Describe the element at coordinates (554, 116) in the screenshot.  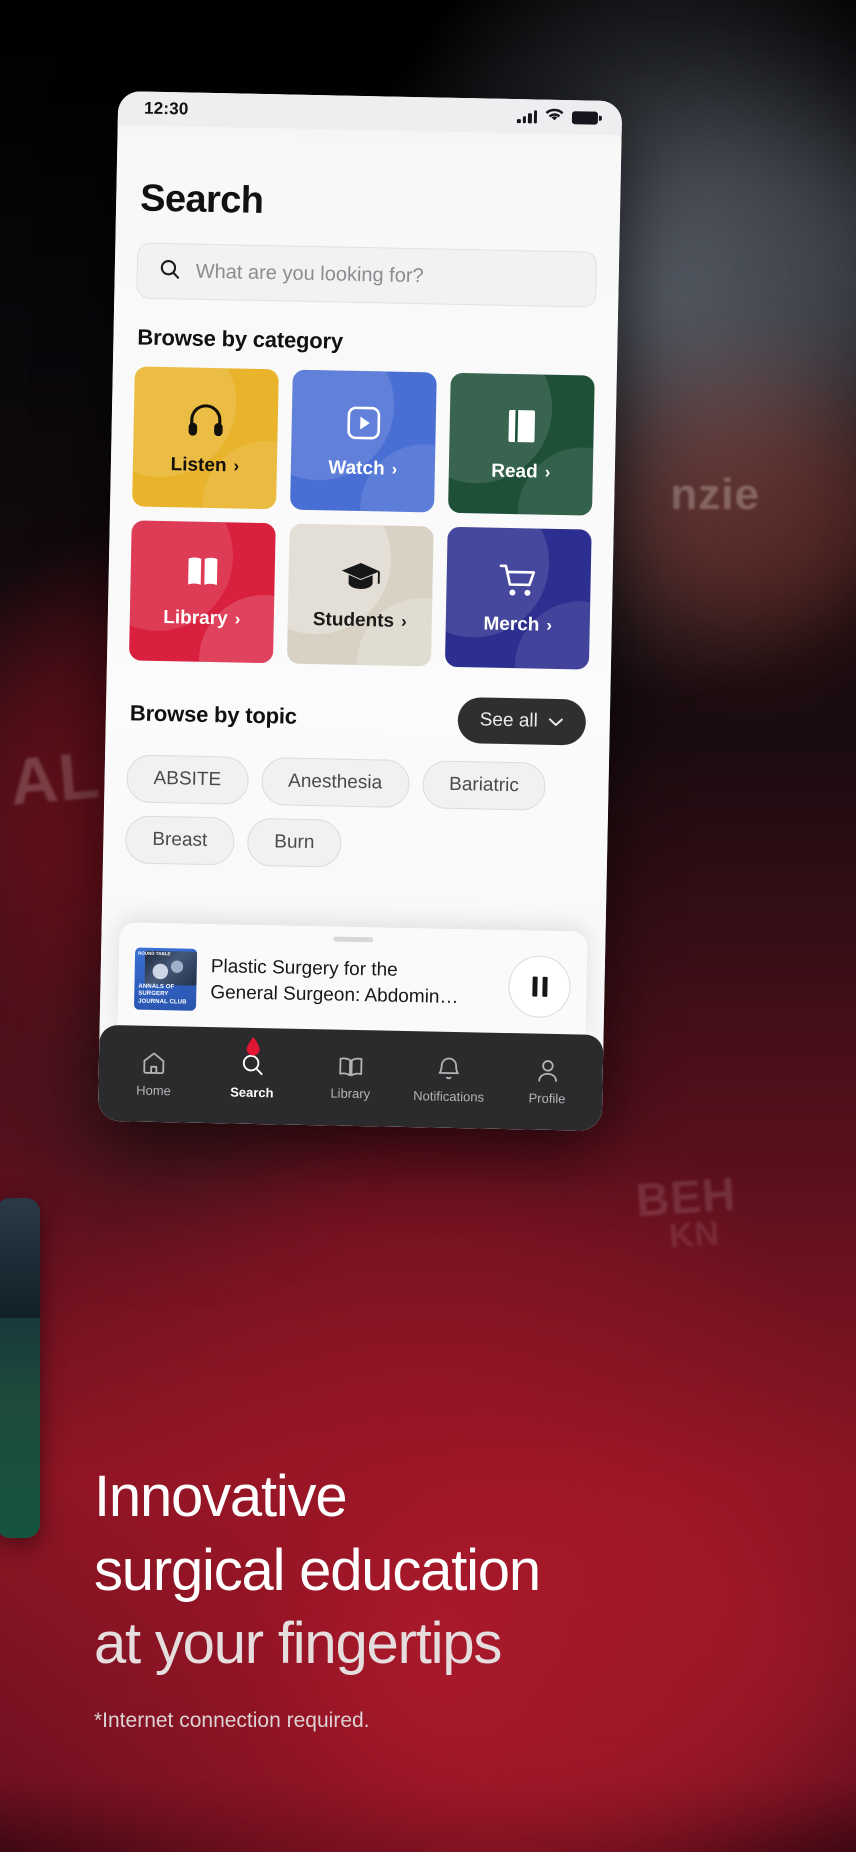
I see `wifi-icon` at that location.